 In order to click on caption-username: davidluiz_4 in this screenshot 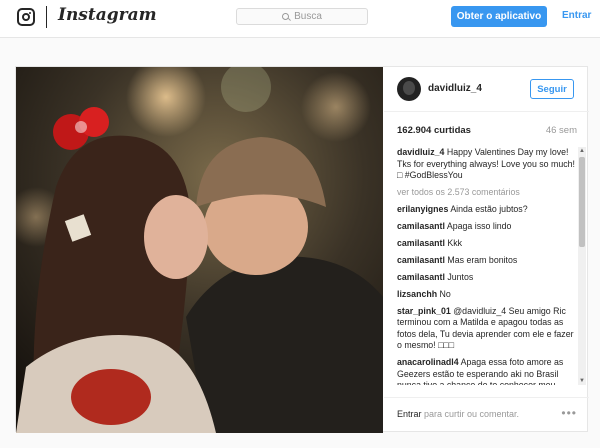, I will do `click(420, 152)`.